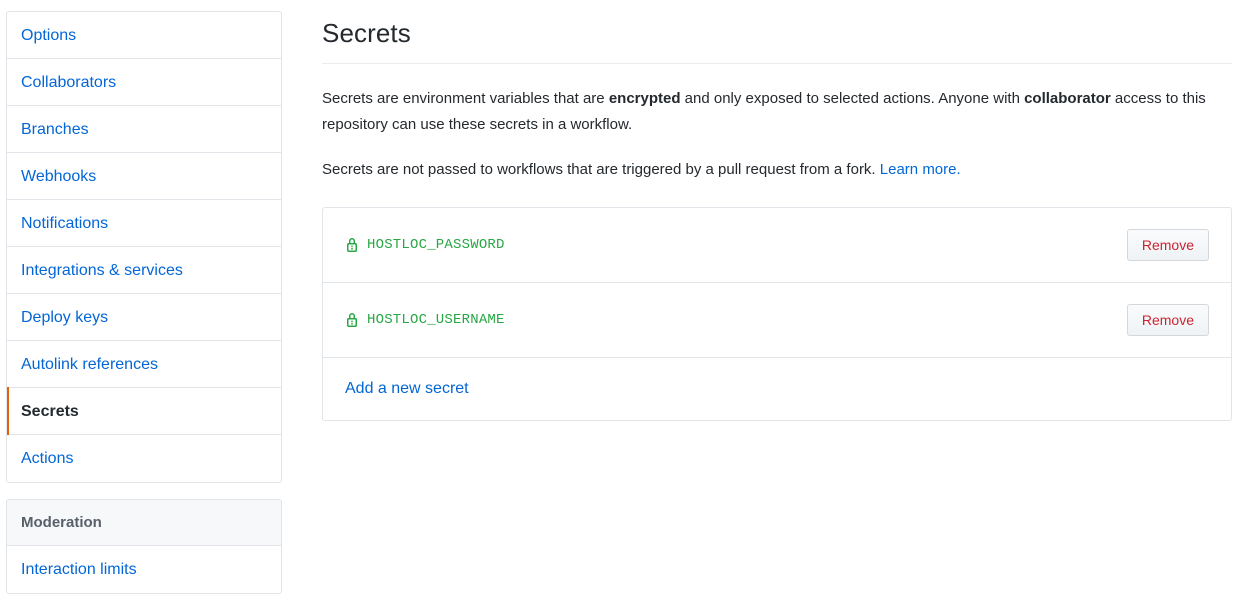 The height and width of the screenshot is (606, 1242). What do you see at coordinates (144, 458) in the screenshot?
I see `sidebar-item-actions: Actions` at bounding box center [144, 458].